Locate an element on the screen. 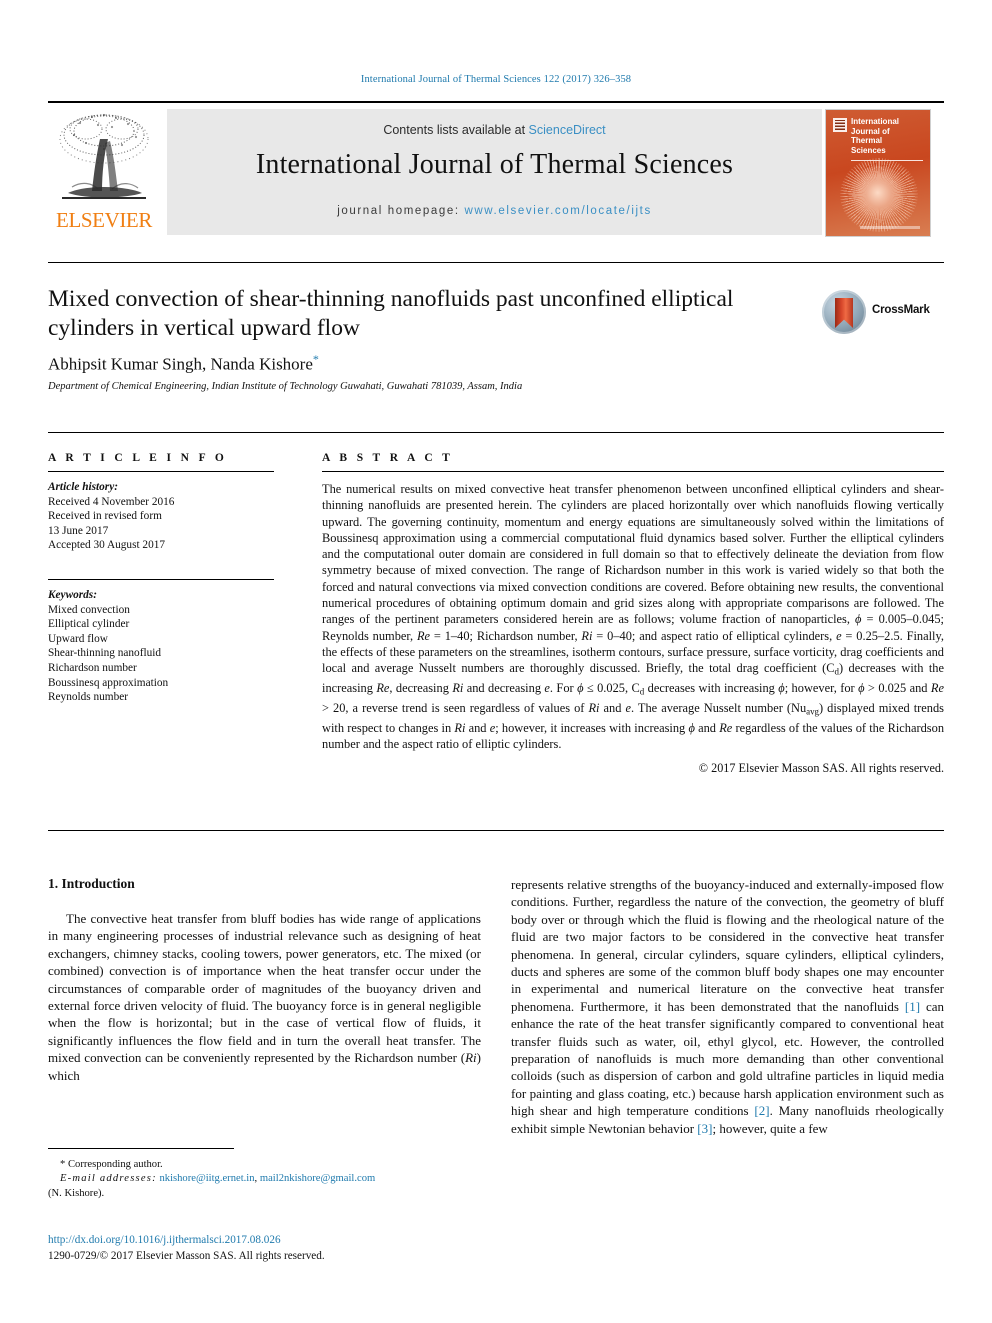  footnote-divider is located at coordinates (141, 1148).